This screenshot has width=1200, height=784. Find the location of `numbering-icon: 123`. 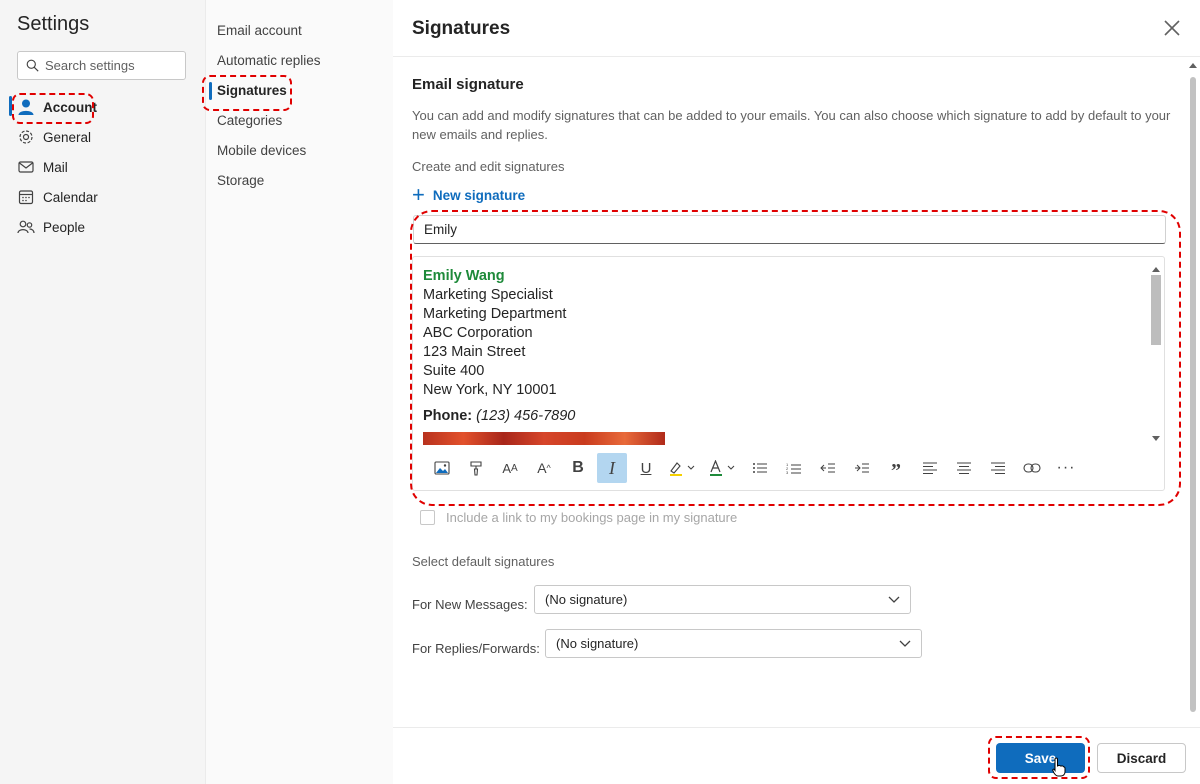

numbering-icon: 123 is located at coordinates (794, 468).